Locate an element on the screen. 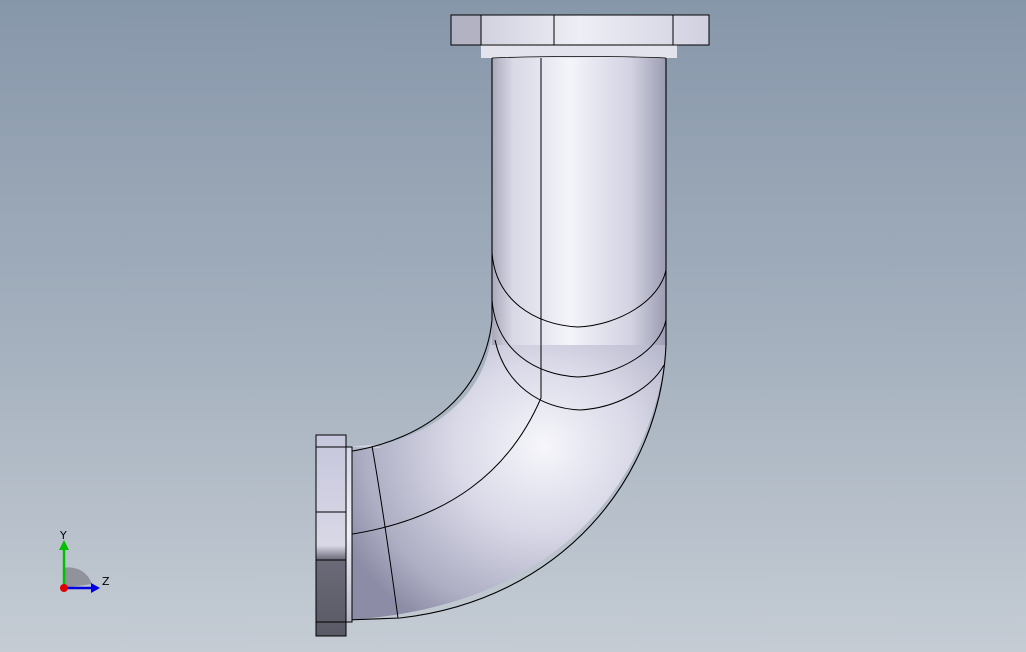  elbow-bend-surface is located at coordinates (505, 470).